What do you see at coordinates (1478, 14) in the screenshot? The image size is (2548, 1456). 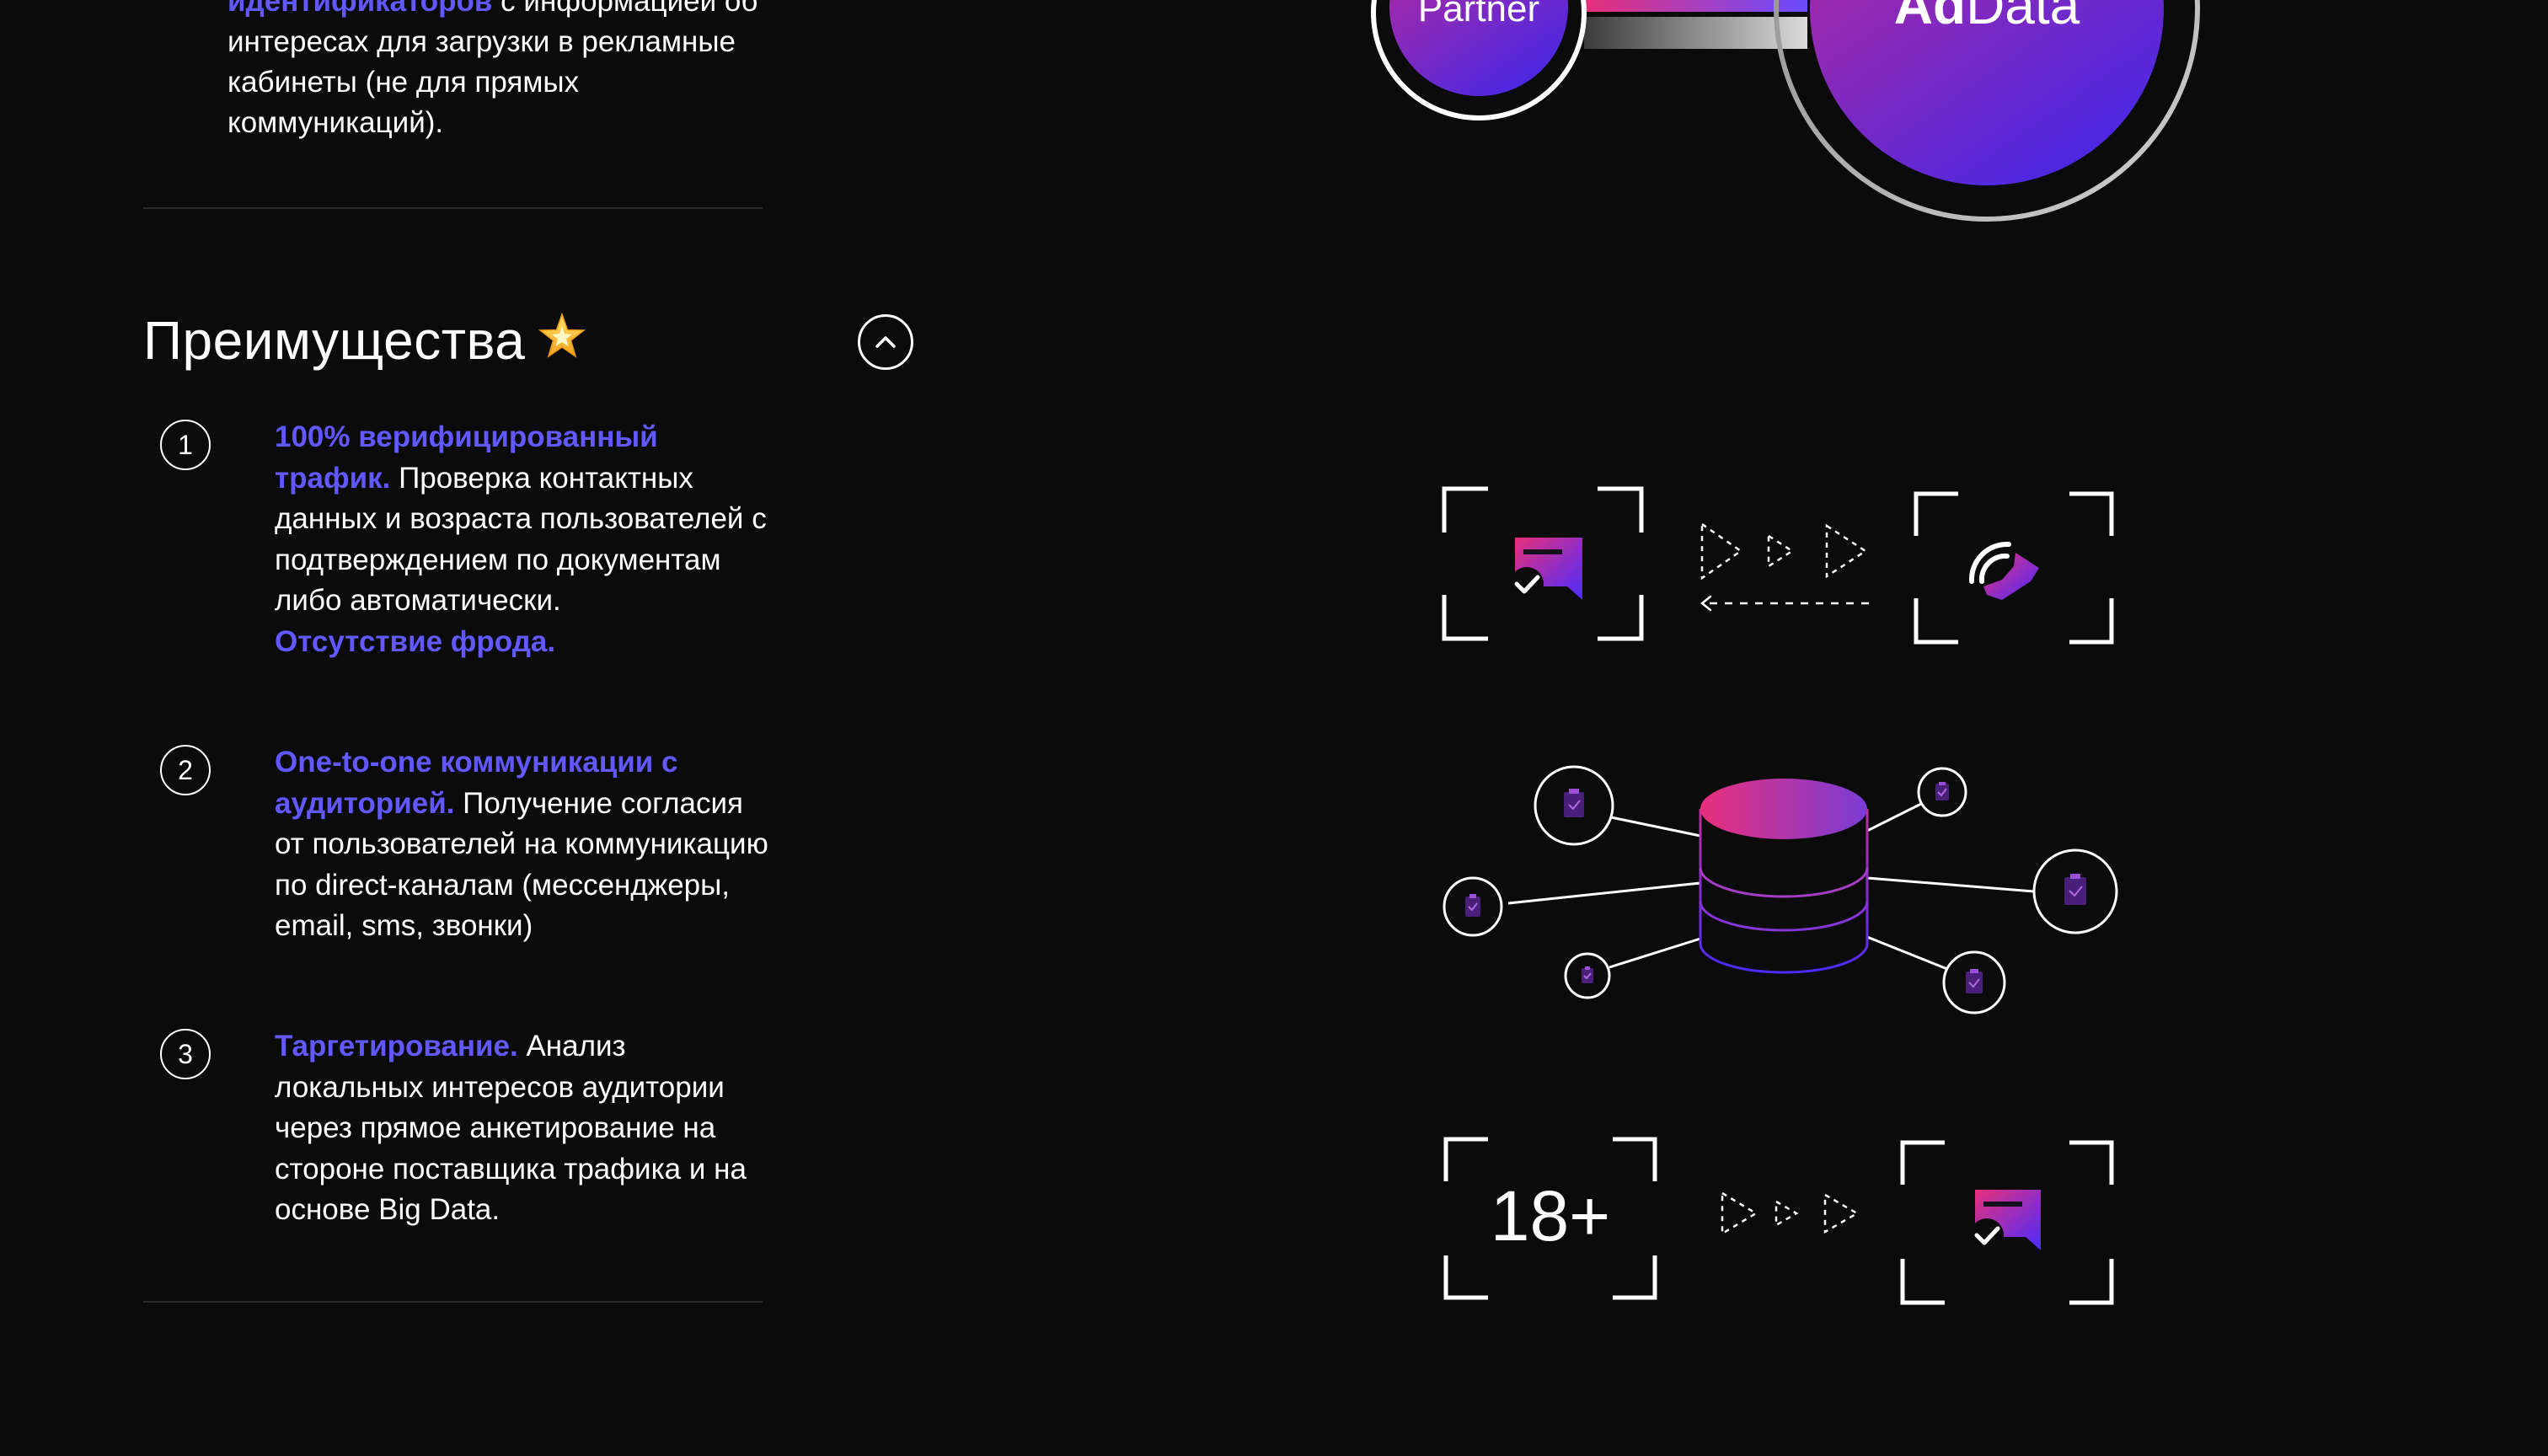 I see `partner-label: Partner` at bounding box center [1478, 14].